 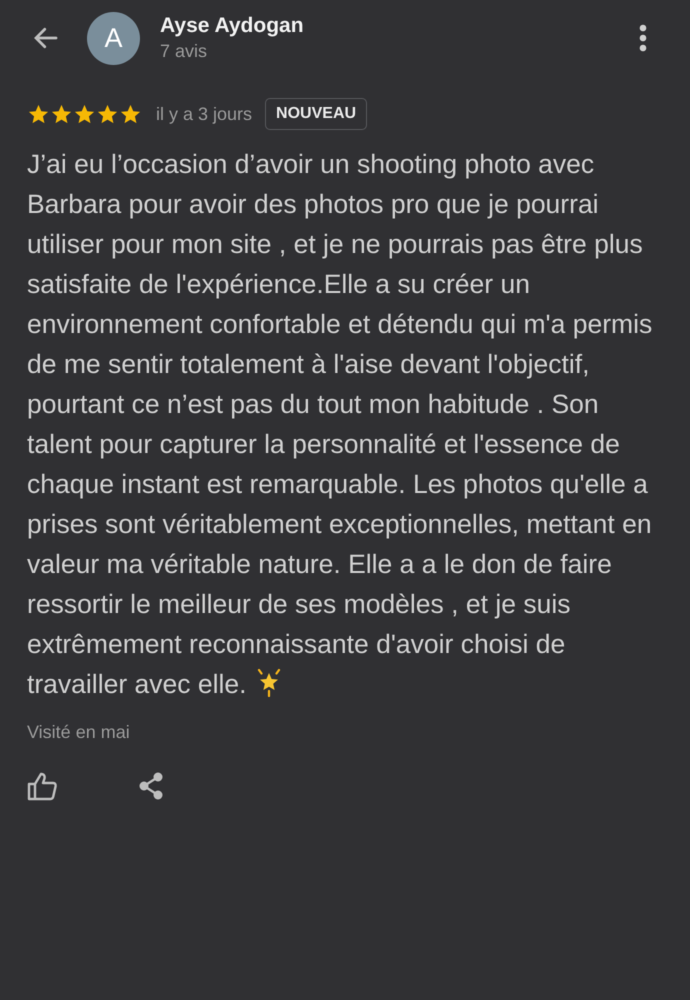 What do you see at coordinates (316, 114) in the screenshot?
I see `new-badge: NOUVEAU` at bounding box center [316, 114].